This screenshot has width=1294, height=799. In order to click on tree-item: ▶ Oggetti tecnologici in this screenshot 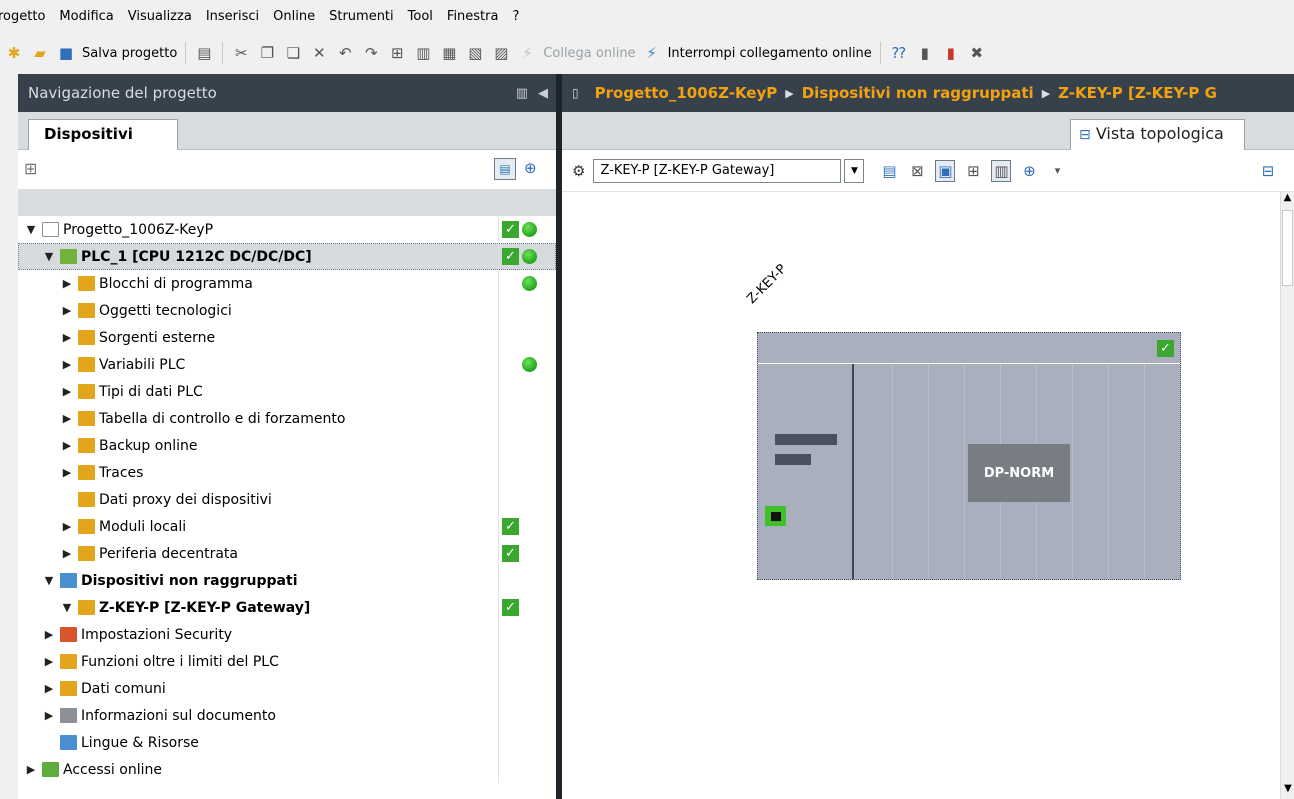, I will do `click(287, 310)`.